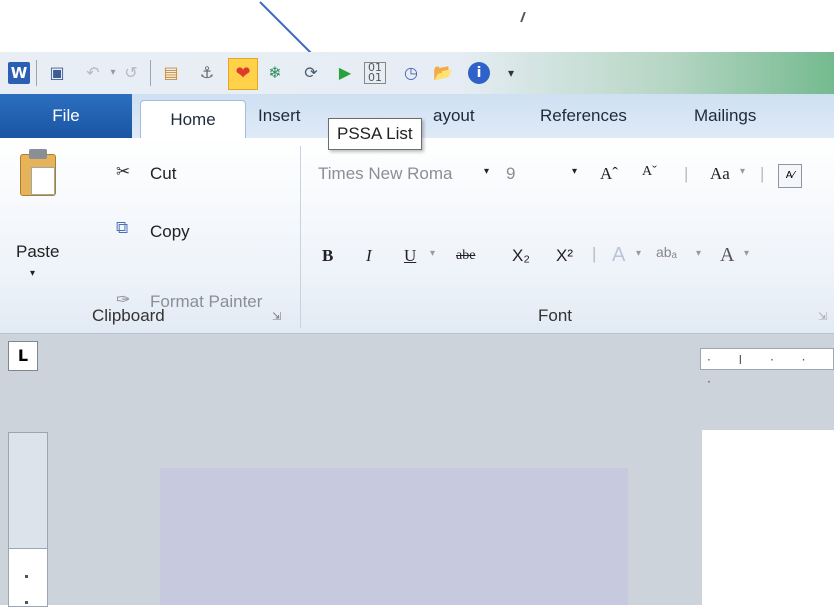 The image size is (834, 607). I want to click on paste-button: Paste, so click(37, 252).